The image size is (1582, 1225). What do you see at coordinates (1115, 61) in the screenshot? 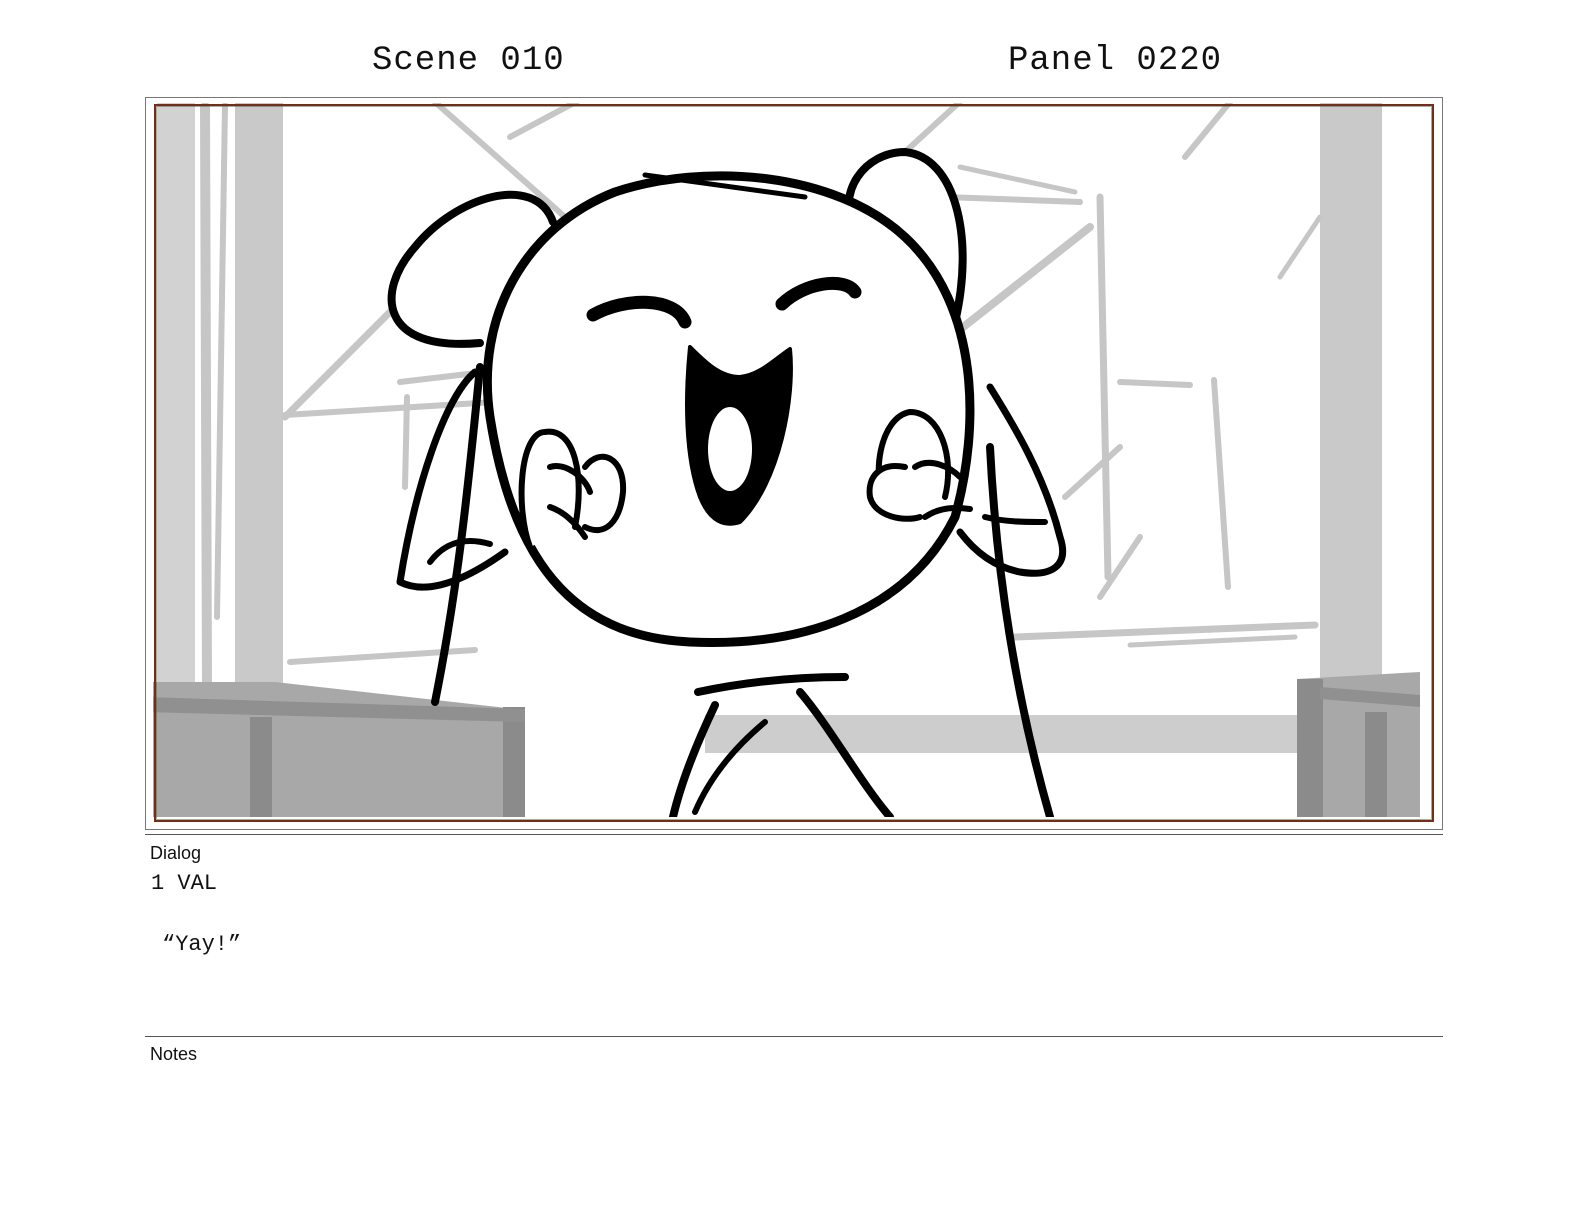
I see `panel-number: Panel 0220` at bounding box center [1115, 61].